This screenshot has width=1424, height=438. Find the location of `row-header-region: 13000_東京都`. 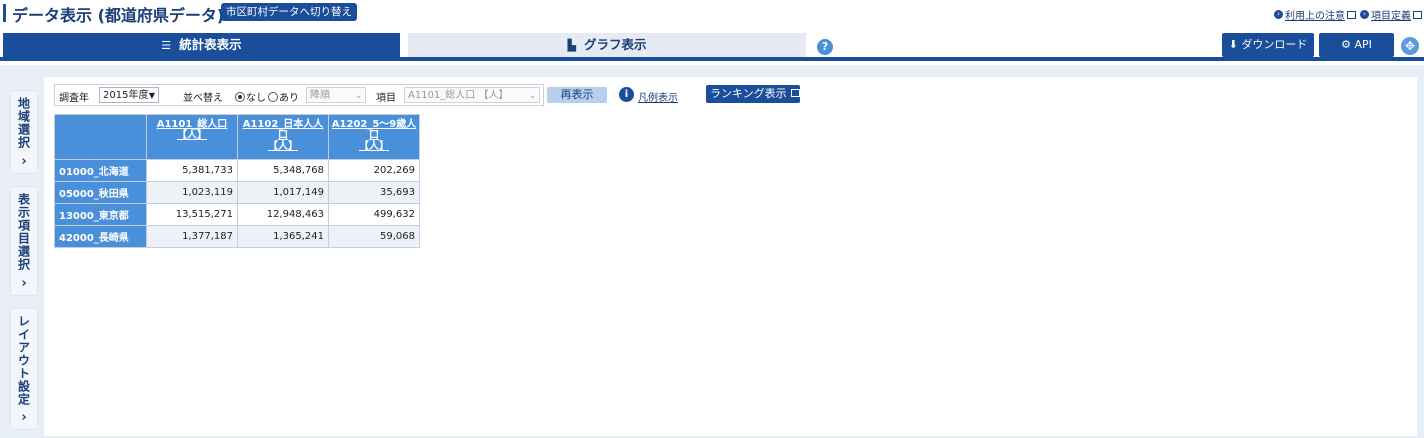

row-header-region: 13000_東京都 is located at coordinates (100, 214).